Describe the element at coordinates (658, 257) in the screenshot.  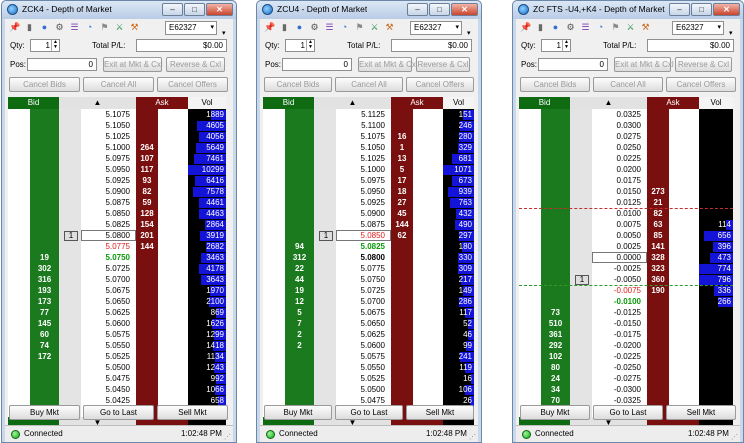
I see `ask-size-cell: 328` at that location.